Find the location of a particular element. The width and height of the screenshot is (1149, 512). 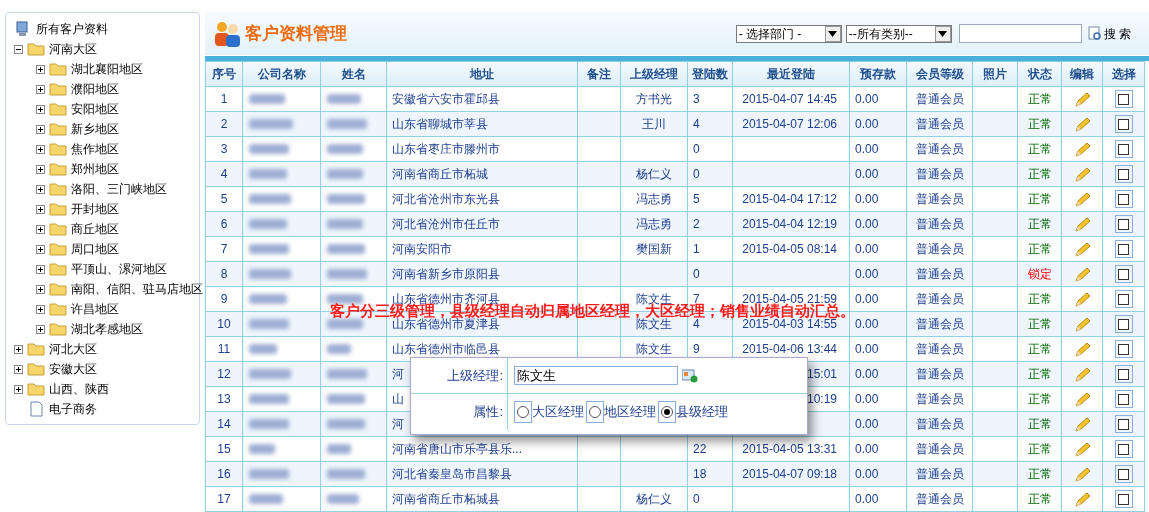

table-cell: 河南省商丘市柘城 is located at coordinates (482, 174).